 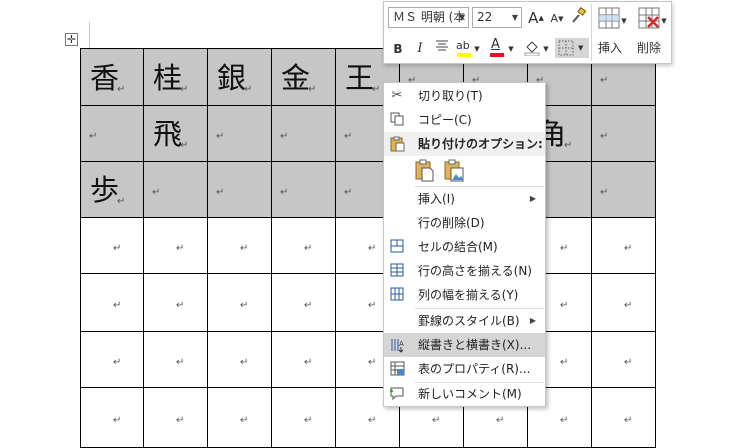 I want to click on font-name-value: ＭＳ 明朝 (本, so click(x=429, y=17).